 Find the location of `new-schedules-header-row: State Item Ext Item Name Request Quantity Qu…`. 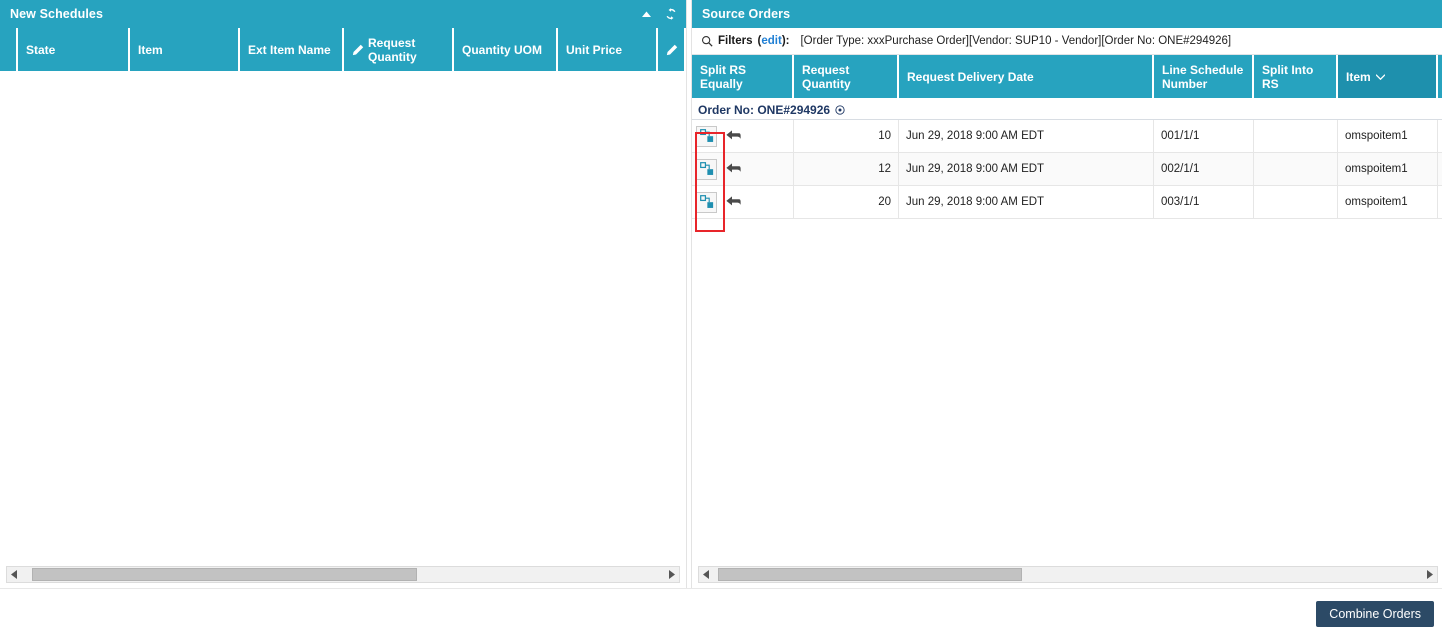

new-schedules-header-row: State Item Ext Item Name Request Quantity Qu… is located at coordinates (343, 50).